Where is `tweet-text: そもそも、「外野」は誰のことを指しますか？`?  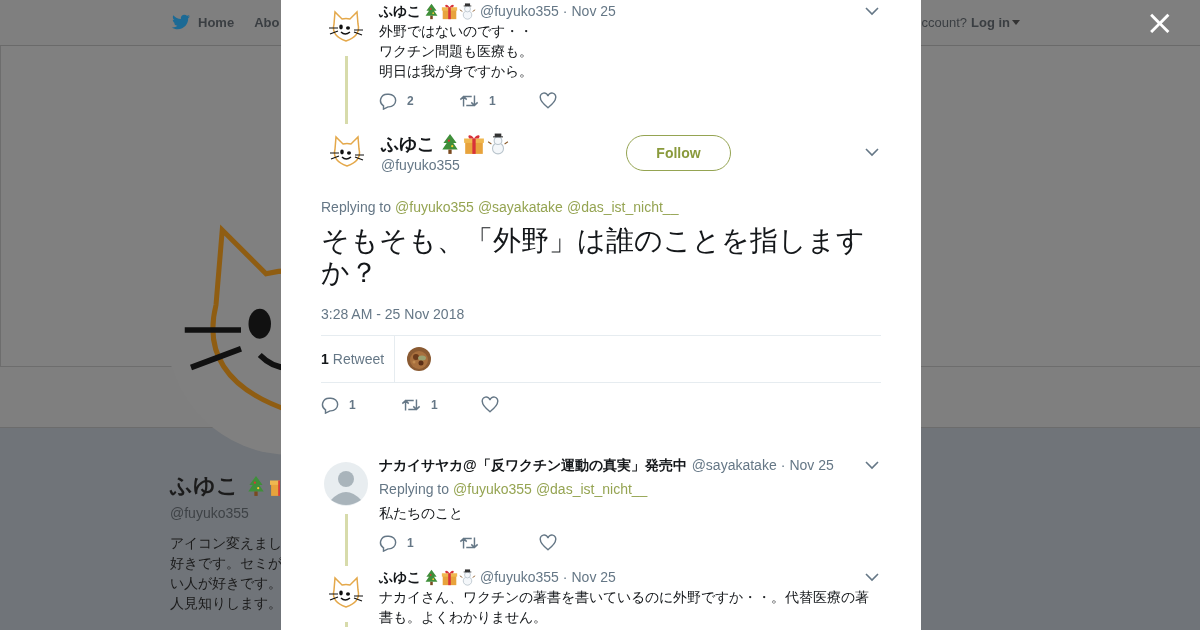
tweet-text: そもそも、「外野」は誰のことを指しますか？ is located at coordinates (593, 257).